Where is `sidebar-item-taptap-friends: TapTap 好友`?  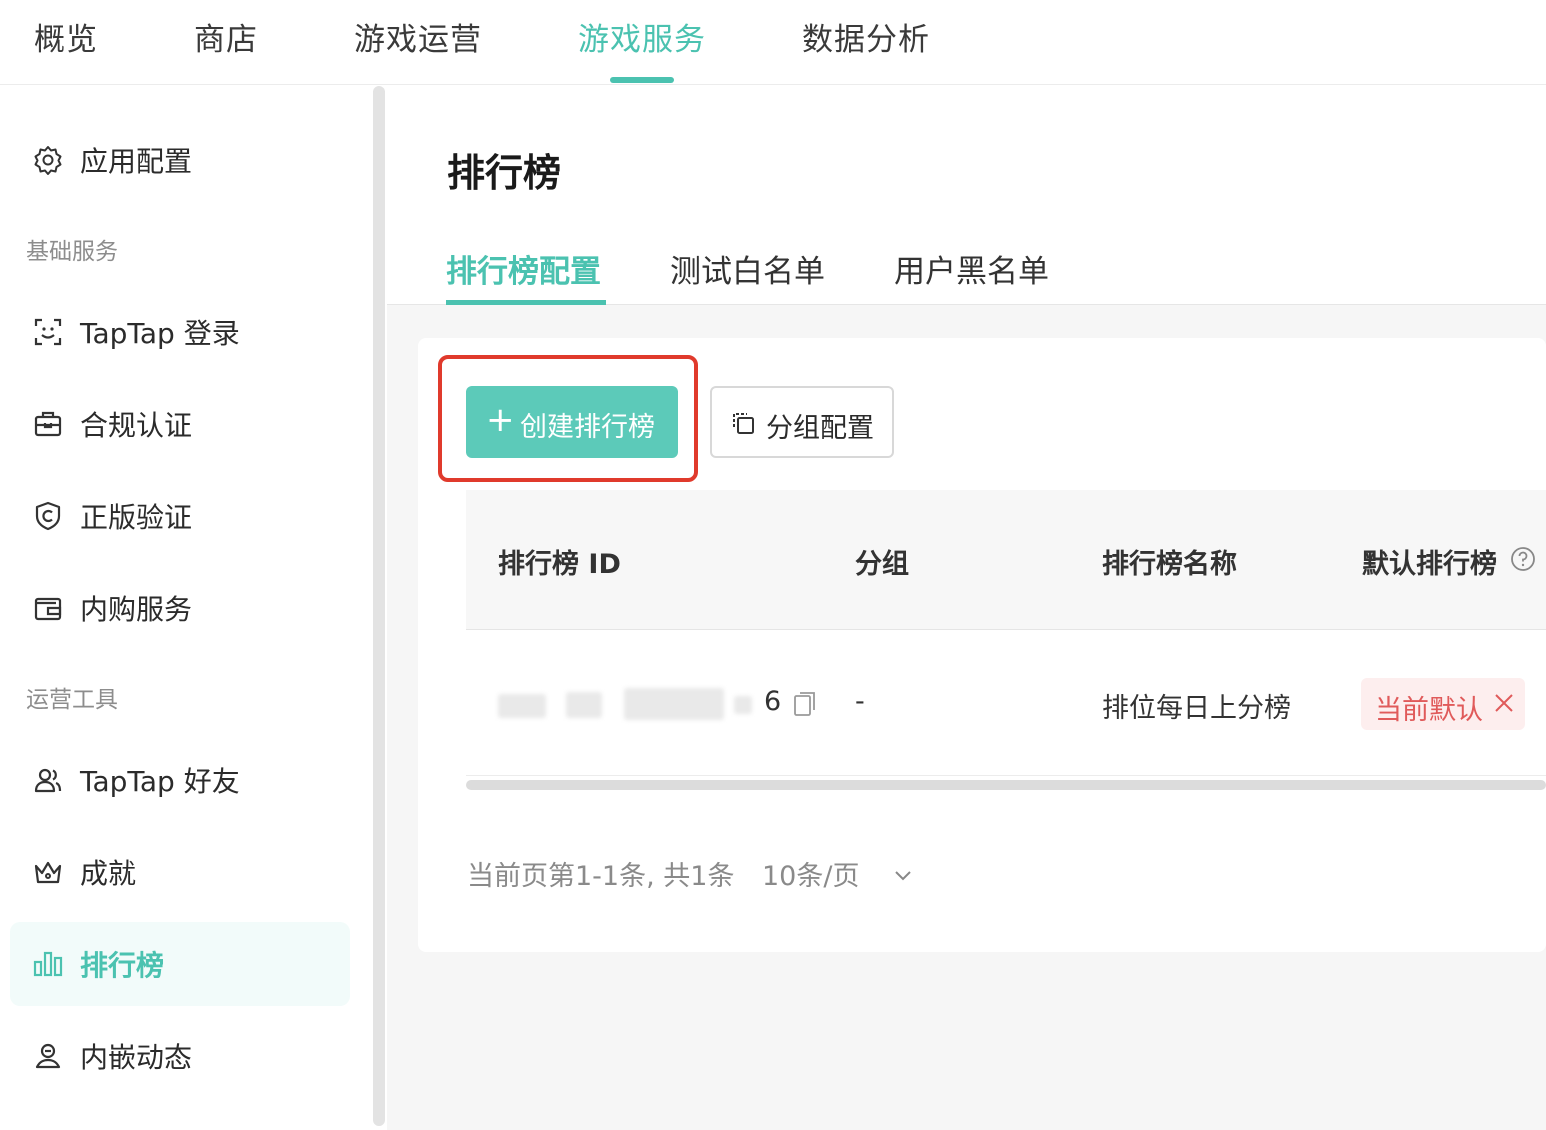
sidebar-item-taptap-friends: TapTap 好友 is located at coordinates (180, 780).